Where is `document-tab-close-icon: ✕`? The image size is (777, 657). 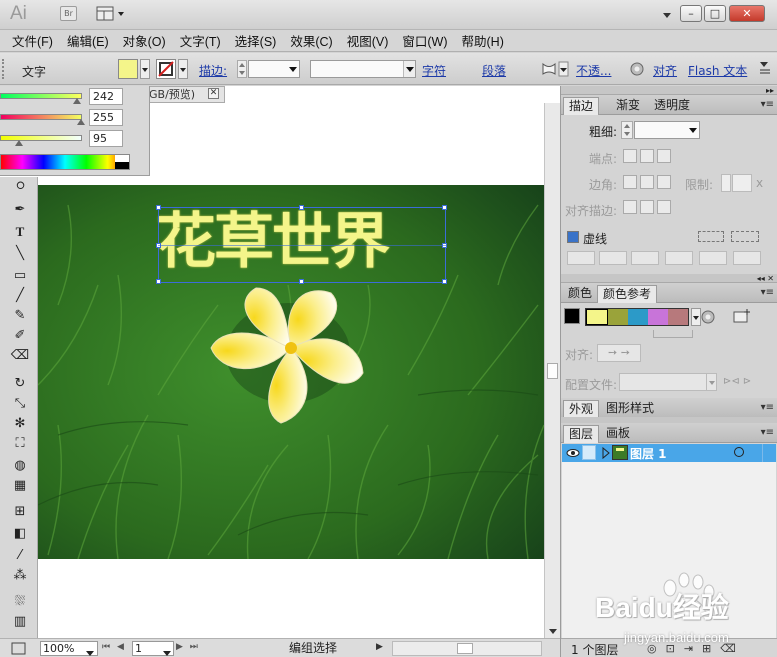 document-tab-close-icon: ✕ is located at coordinates (213, 93).